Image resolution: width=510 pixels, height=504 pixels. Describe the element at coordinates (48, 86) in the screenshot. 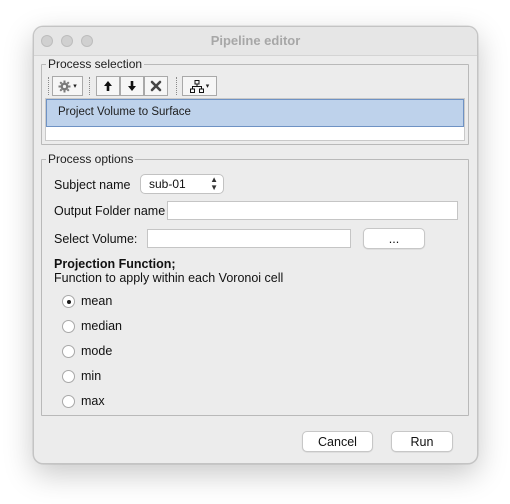

I see `toolbar-grip` at that location.